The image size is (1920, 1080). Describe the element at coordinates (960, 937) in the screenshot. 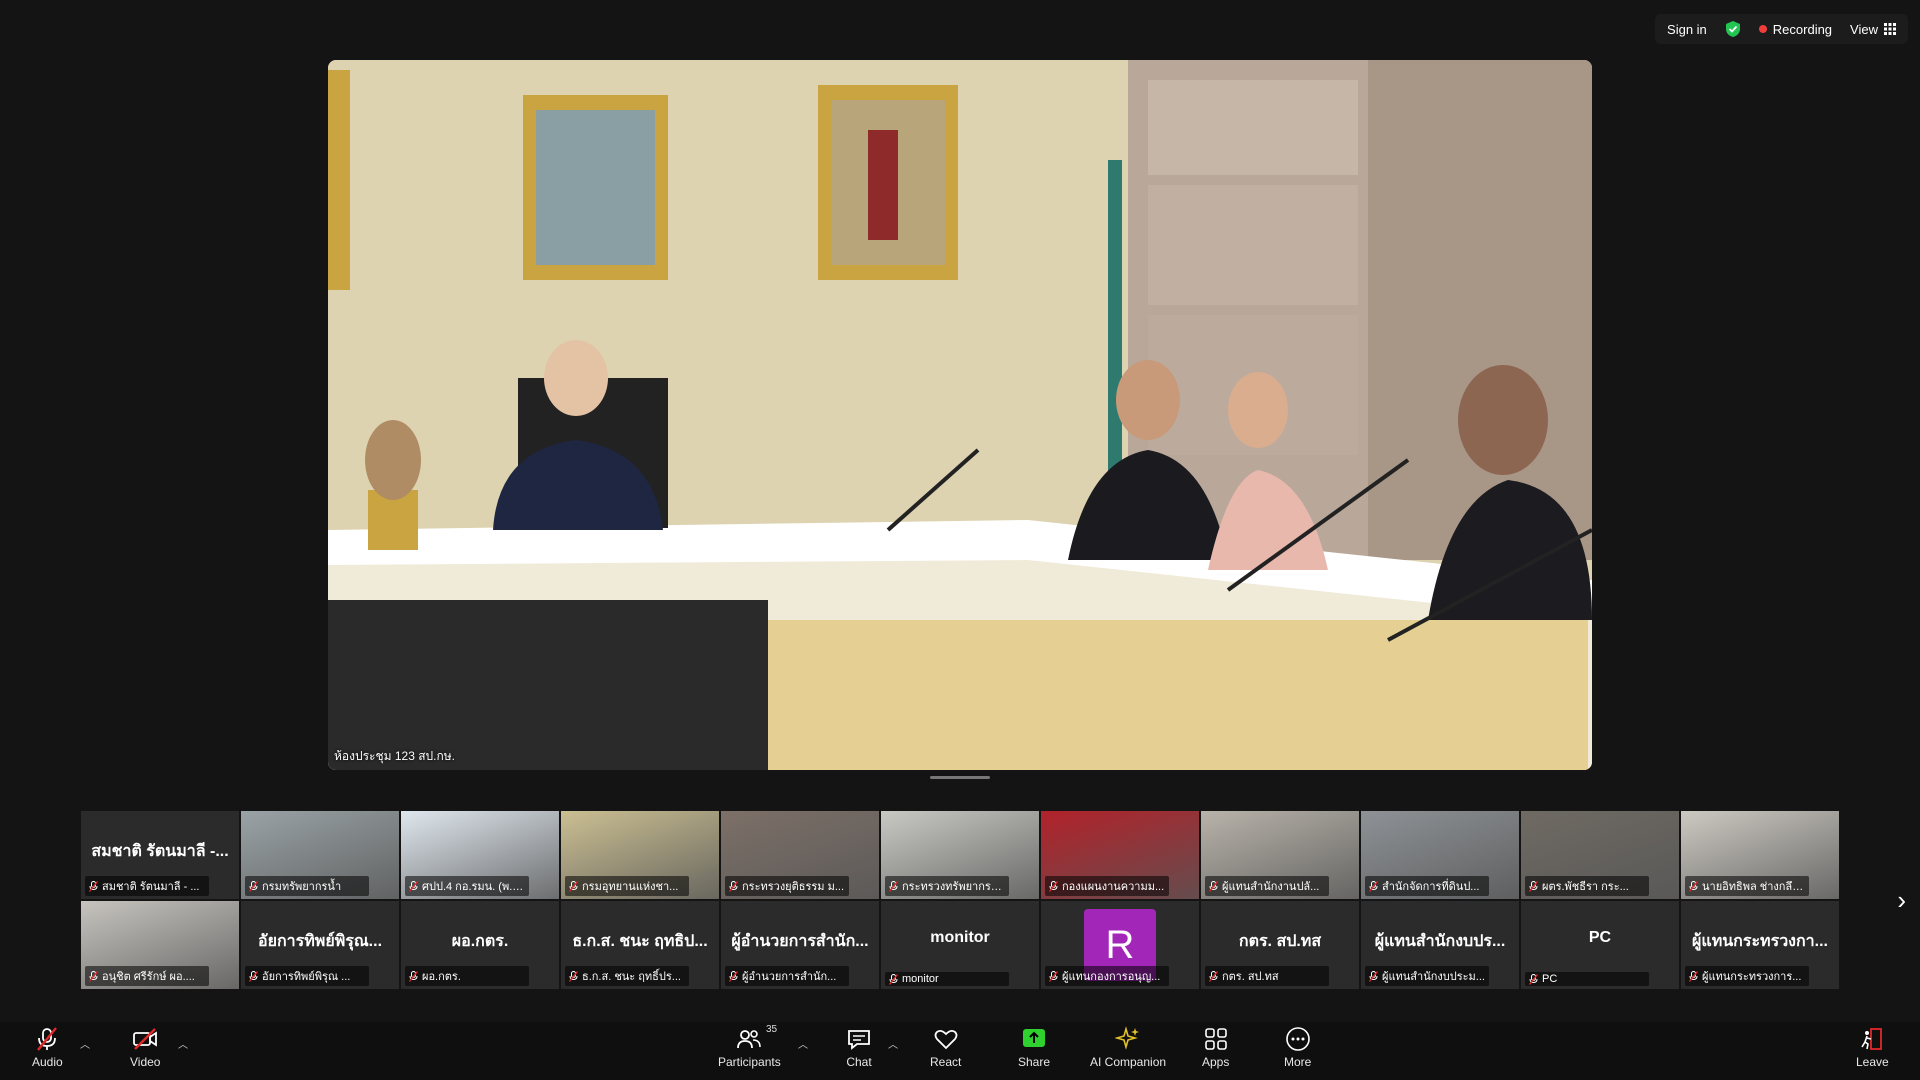

I see `participant-display-name: monitor` at that location.